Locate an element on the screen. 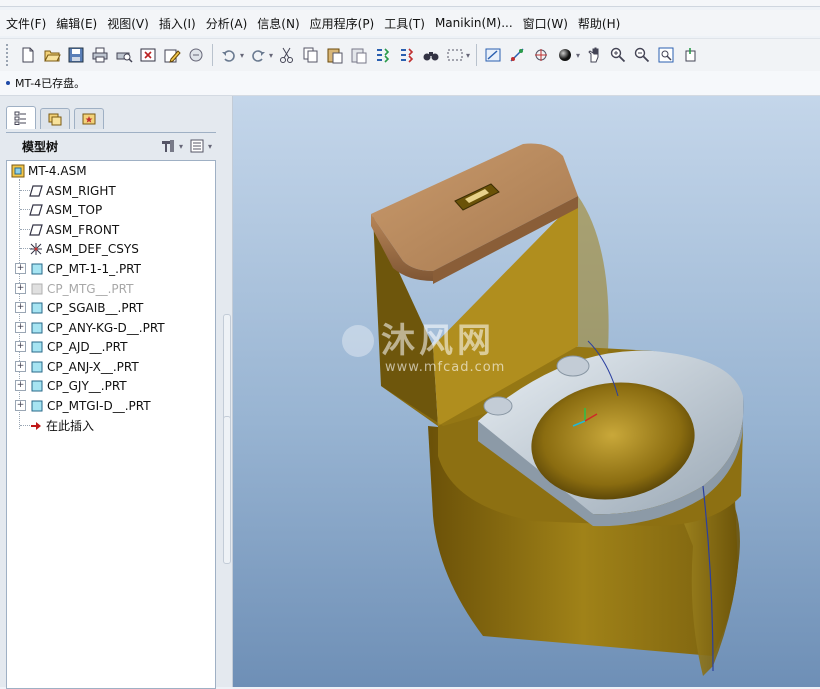 This screenshot has width=820, height=689. menu-insert: 插入(I) is located at coordinates (176, 23).